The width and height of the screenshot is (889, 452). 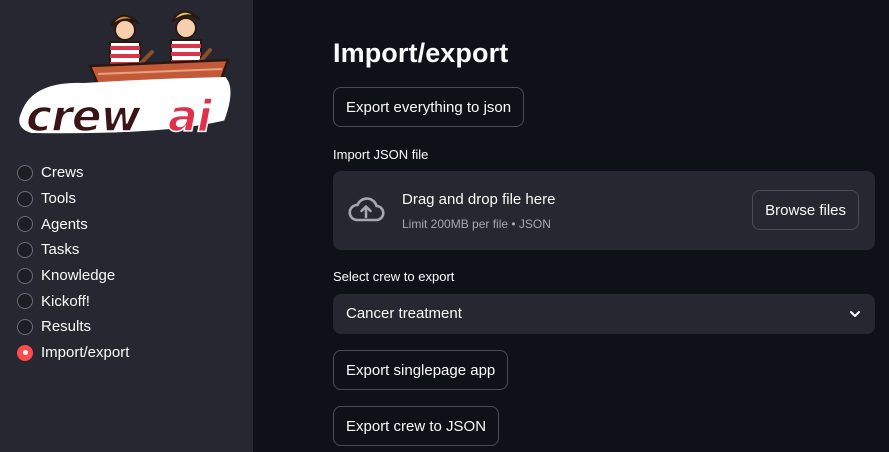 What do you see at coordinates (127, 173) in the screenshot?
I see `sidebar-item-crews: Crews` at bounding box center [127, 173].